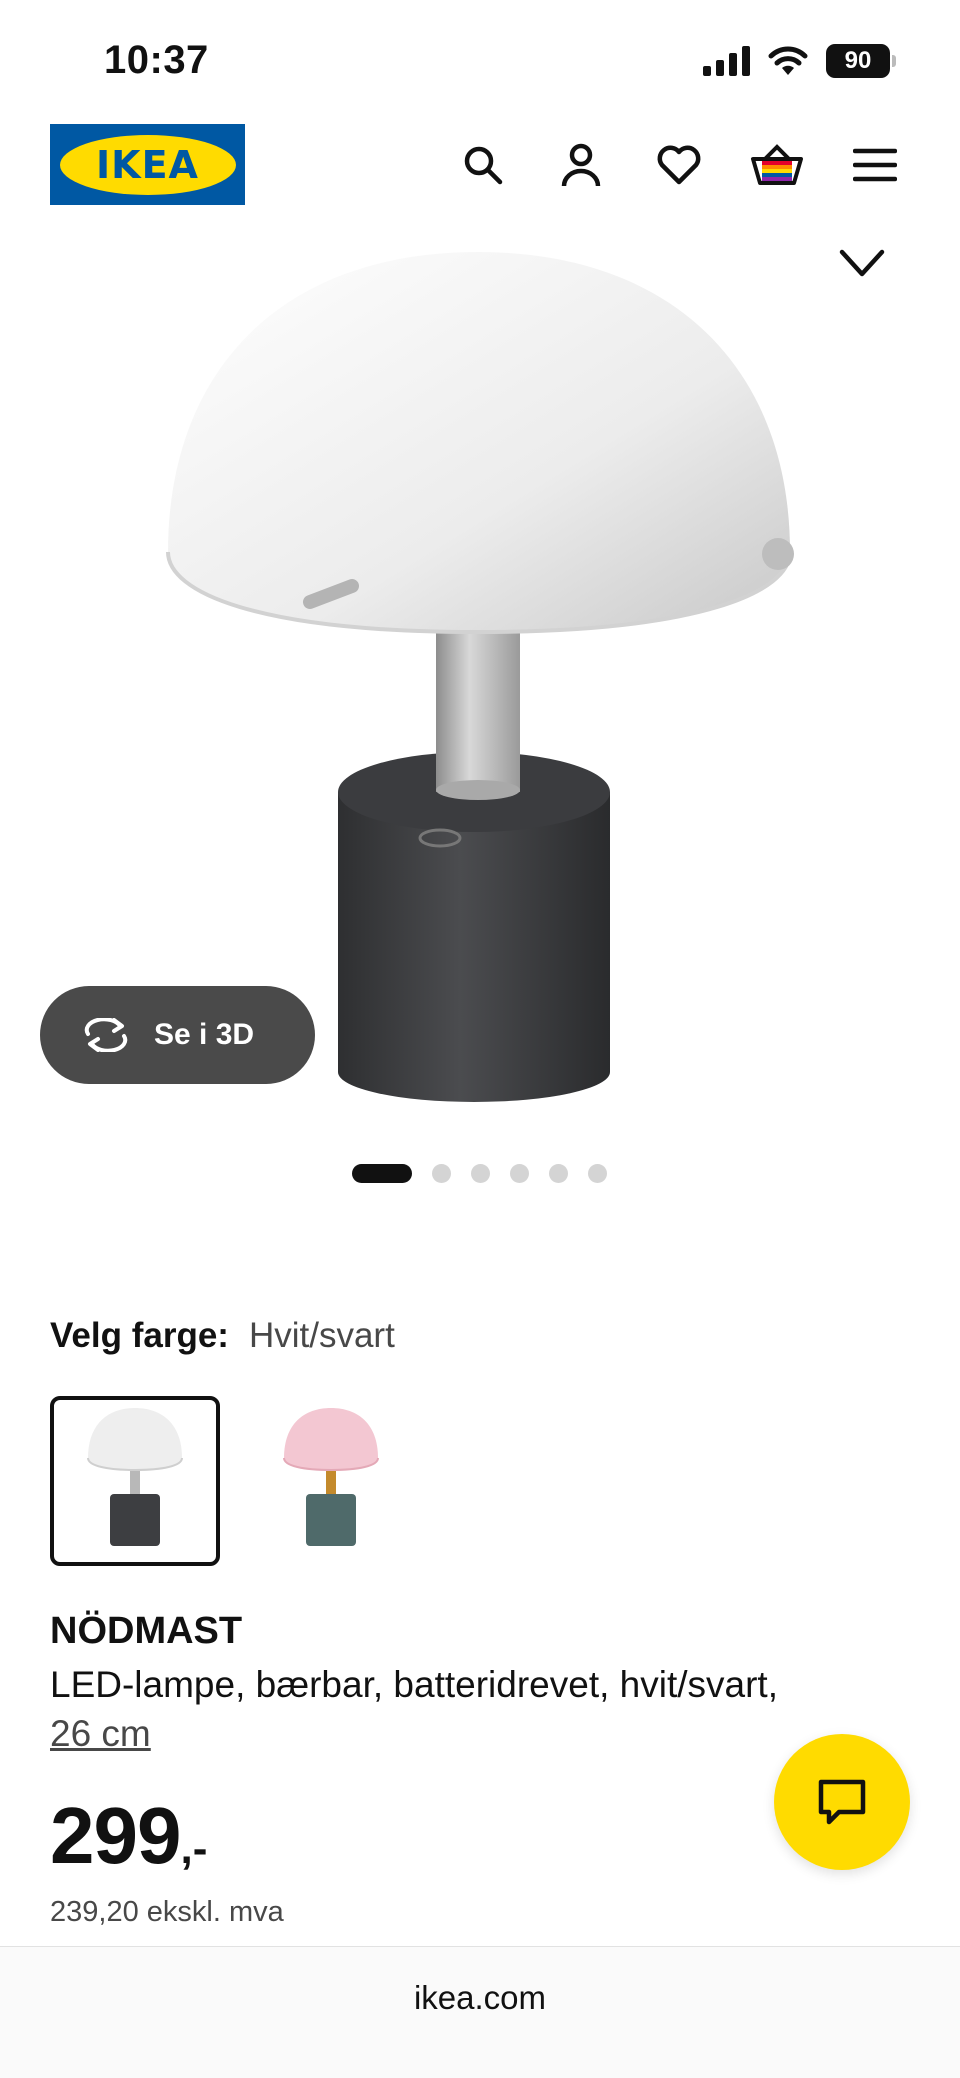  I want to click on ikea-logo: IKEA, so click(147, 164).